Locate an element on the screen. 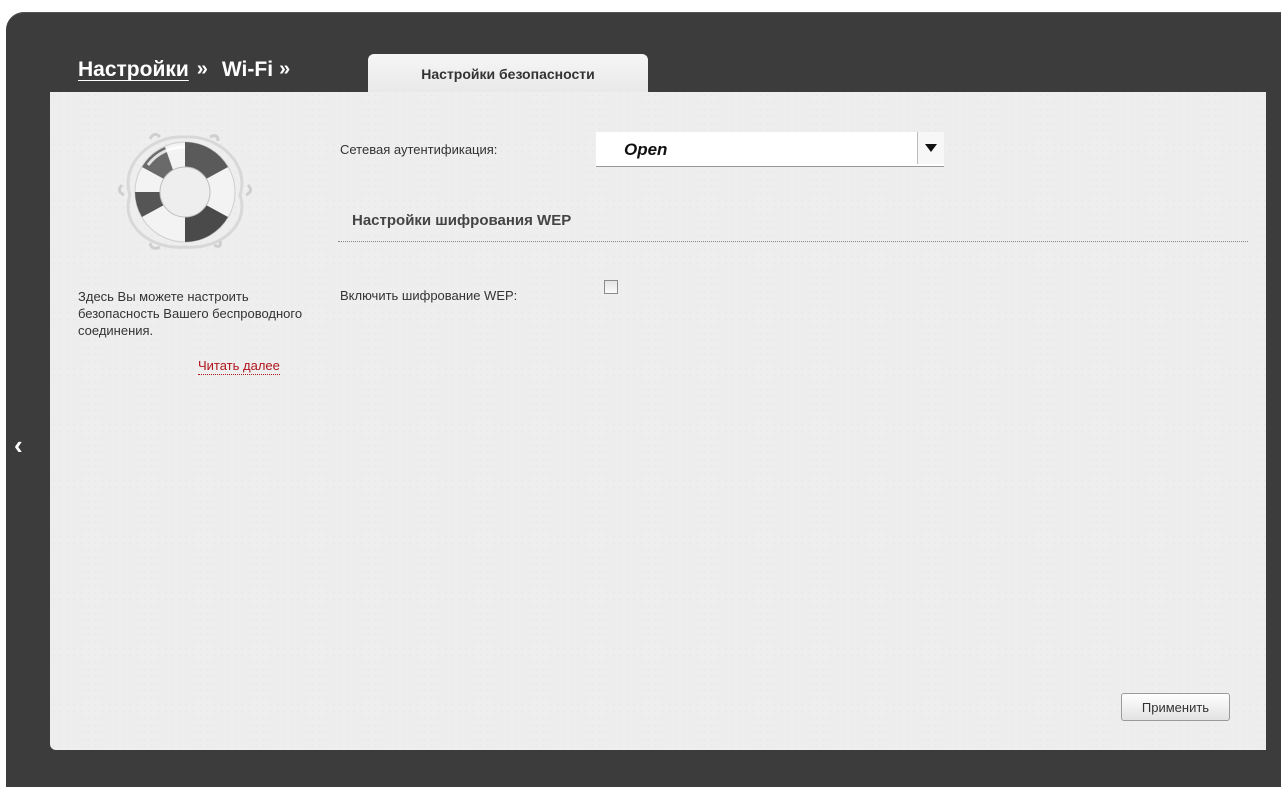 The height and width of the screenshot is (787, 1281). breadcrumb-settings: Настройки is located at coordinates (133, 70).